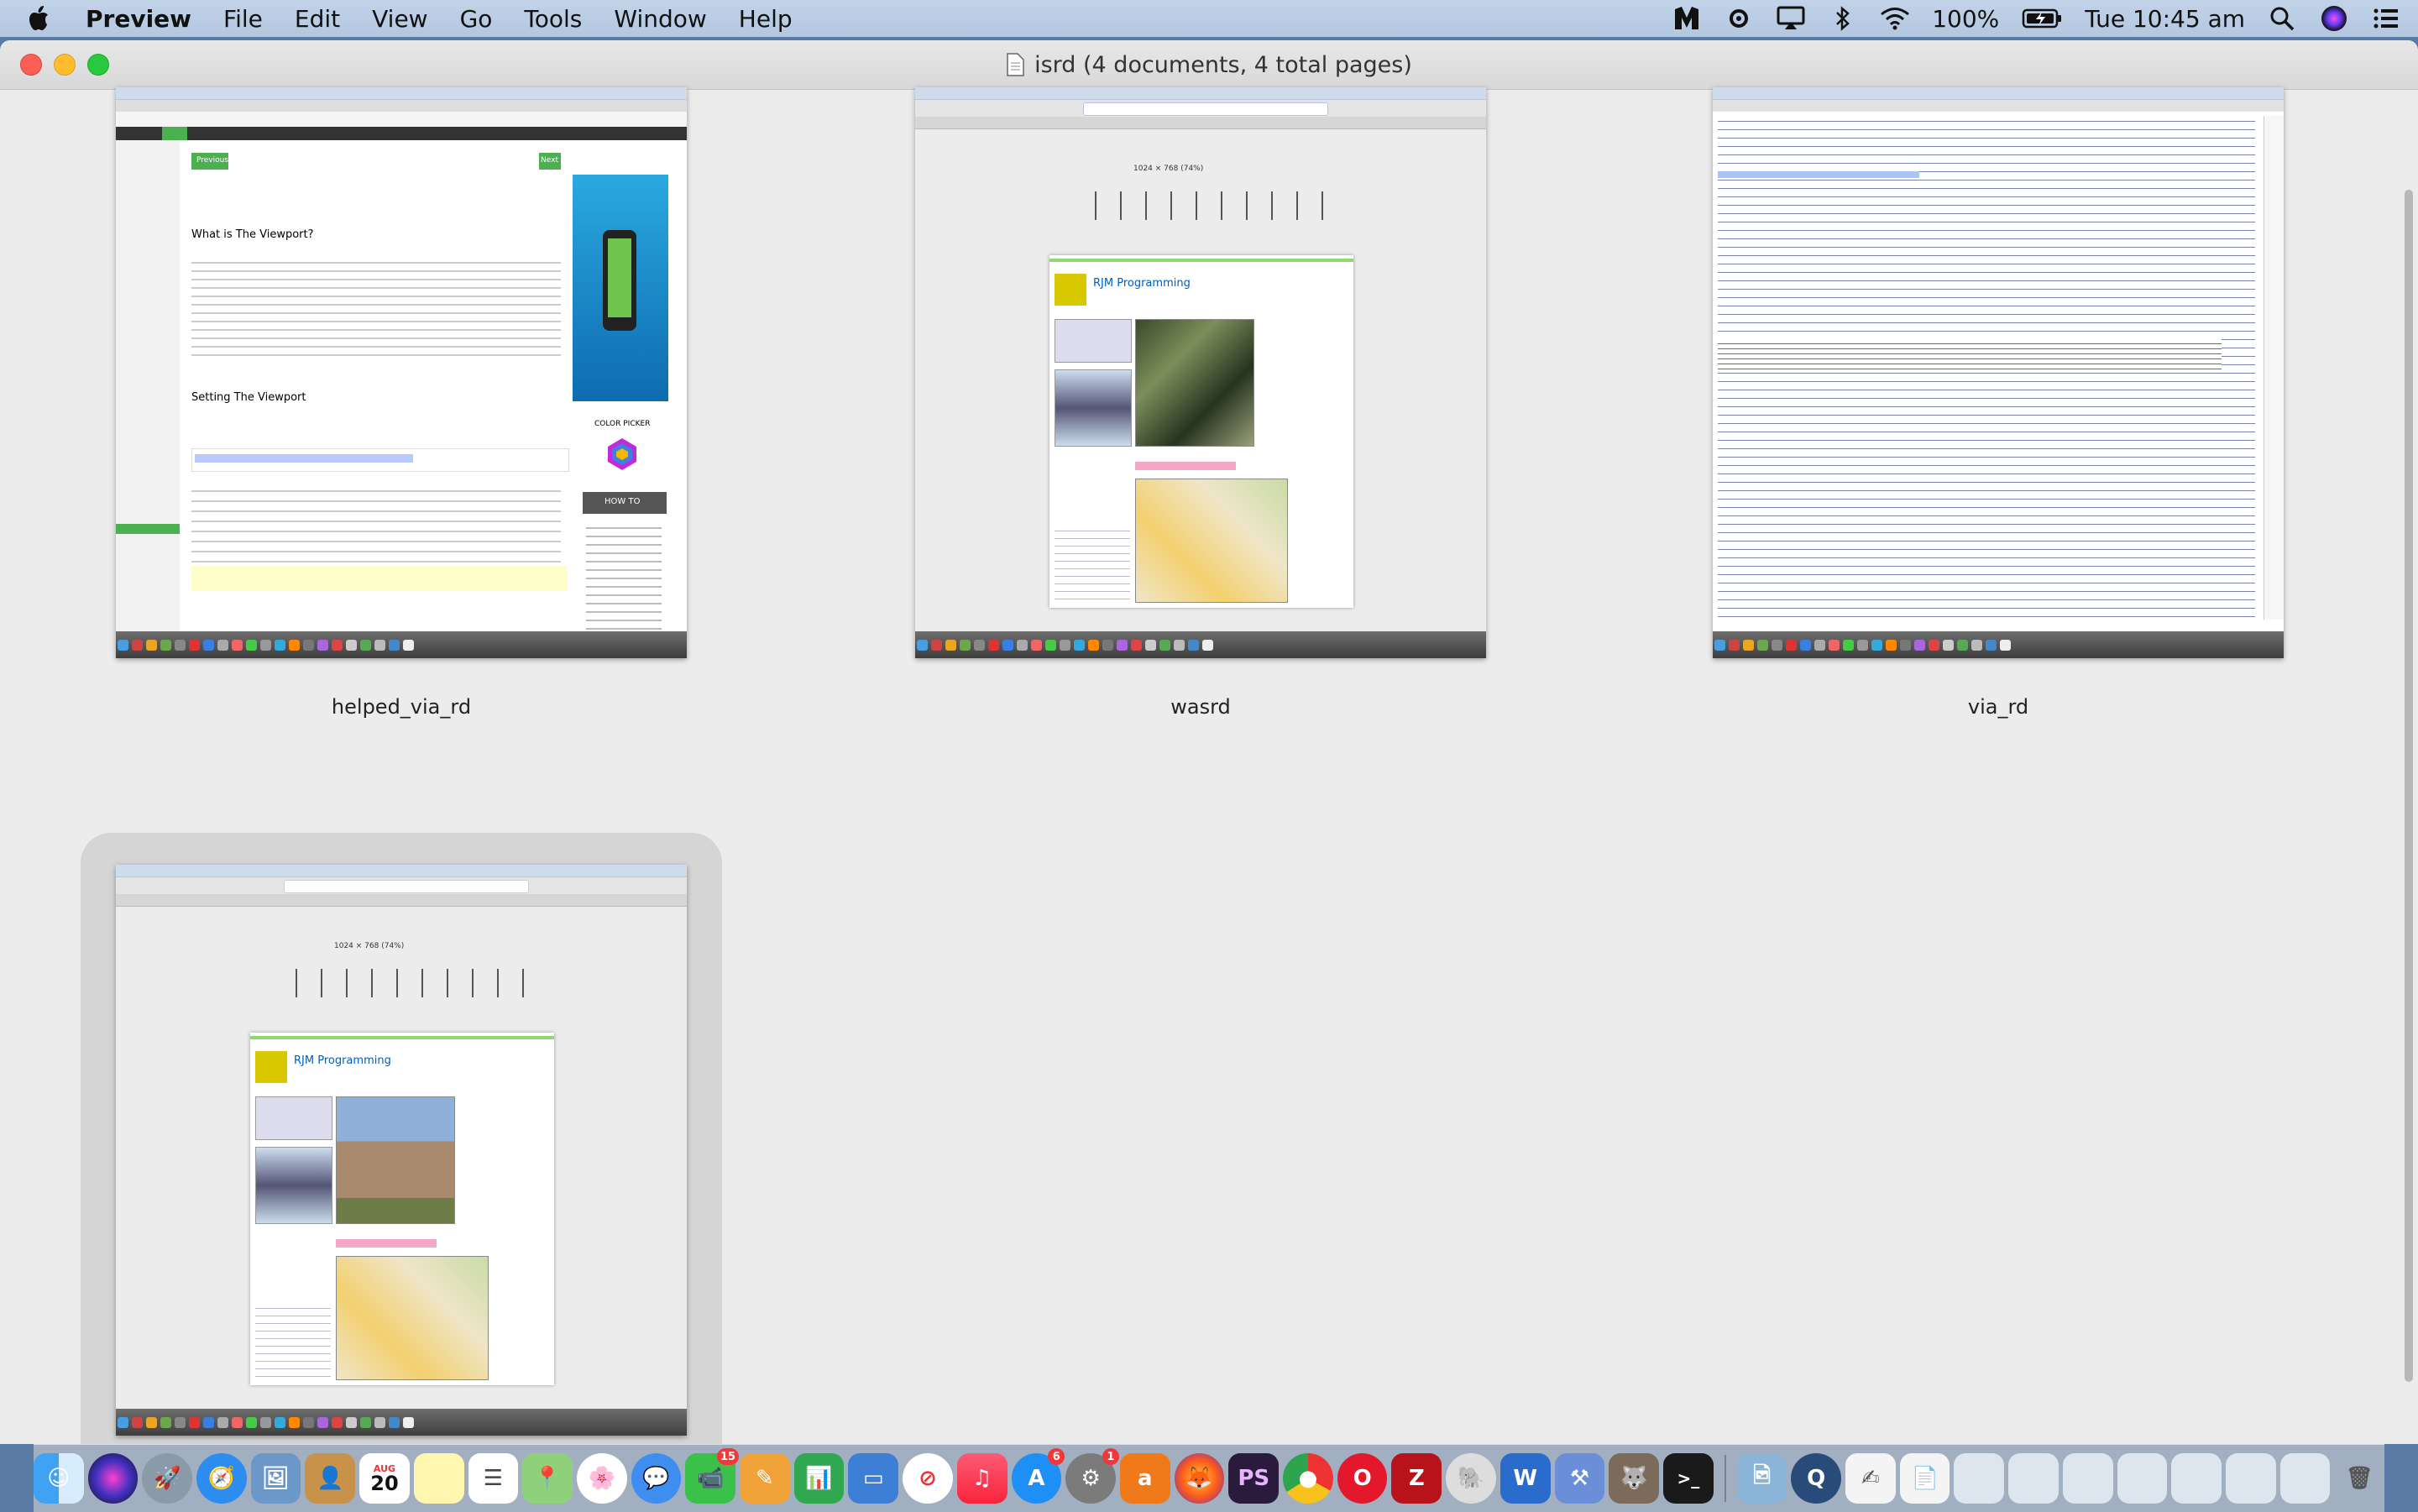  Describe the element at coordinates (98, 65) in the screenshot. I see `zoom-window-button` at that location.